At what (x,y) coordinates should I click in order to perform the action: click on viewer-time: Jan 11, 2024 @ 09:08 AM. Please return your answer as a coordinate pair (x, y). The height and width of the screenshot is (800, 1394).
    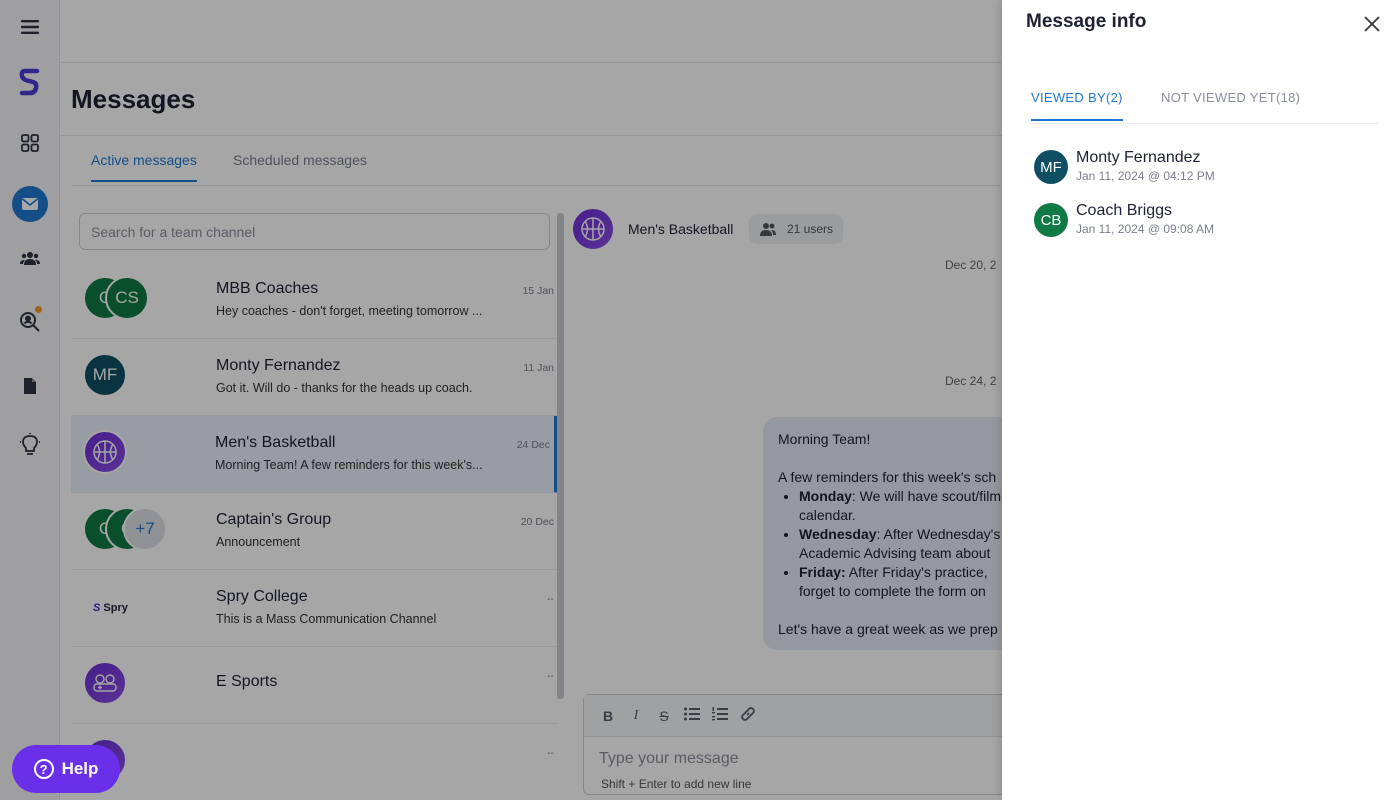
    Looking at the image, I should click on (1145, 229).